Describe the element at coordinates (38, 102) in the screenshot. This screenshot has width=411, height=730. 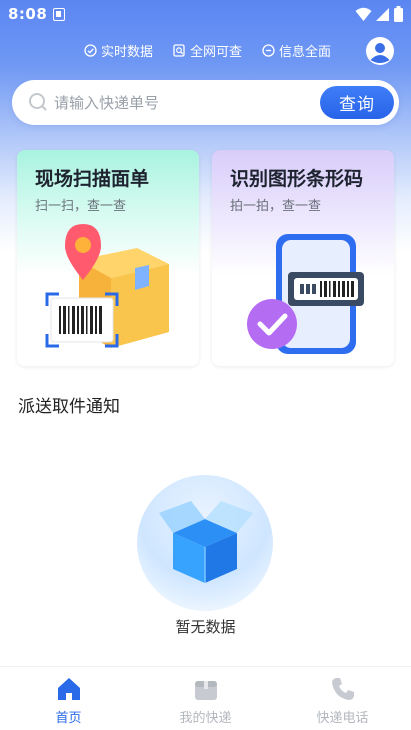
I see `search-icon` at that location.